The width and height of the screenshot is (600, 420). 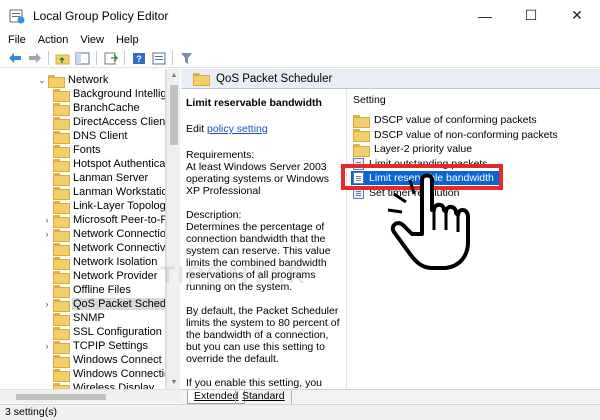 I want to click on tree-item: Lanman Server, so click(x=101, y=178).